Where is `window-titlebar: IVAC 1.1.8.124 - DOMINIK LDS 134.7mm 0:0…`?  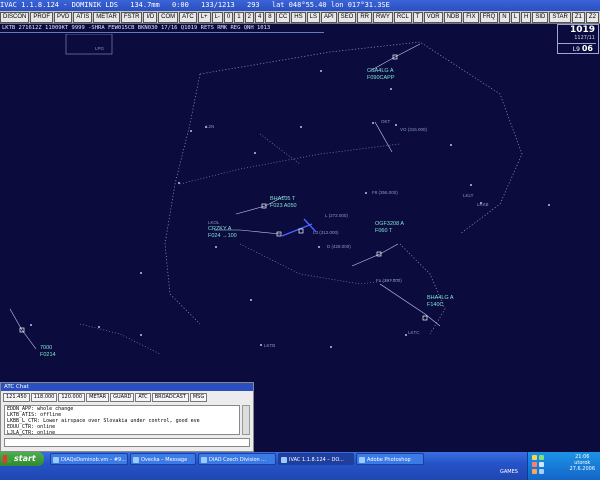
window-titlebar: IVAC 1.1.8.124 - DOMINIK LDS 134.7mm 0:0… is located at coordinates (300, 5).